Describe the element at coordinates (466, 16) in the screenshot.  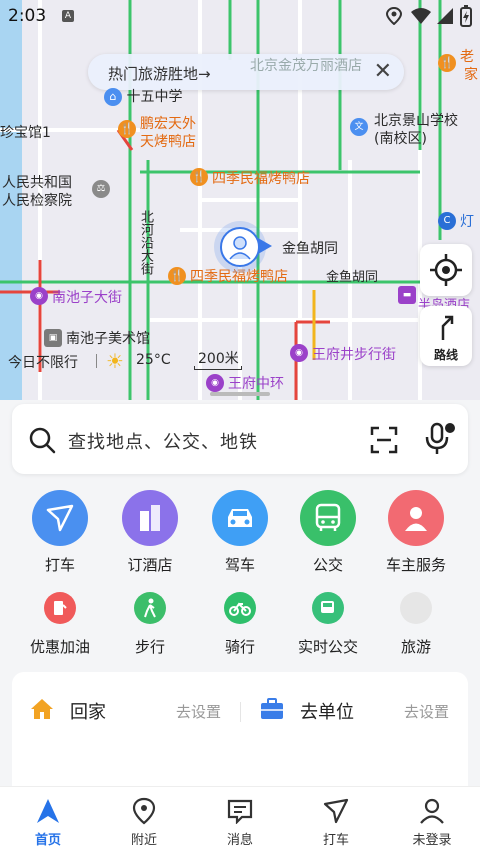
I see `battery-icon` at that location.